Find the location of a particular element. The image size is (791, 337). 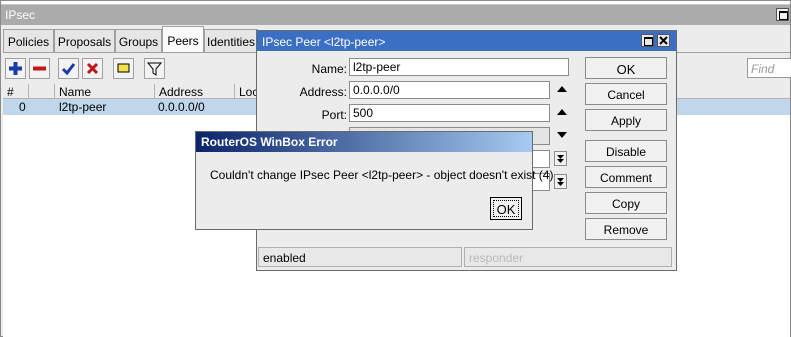

column-header-name: Name is located at coordinates (105, 91).